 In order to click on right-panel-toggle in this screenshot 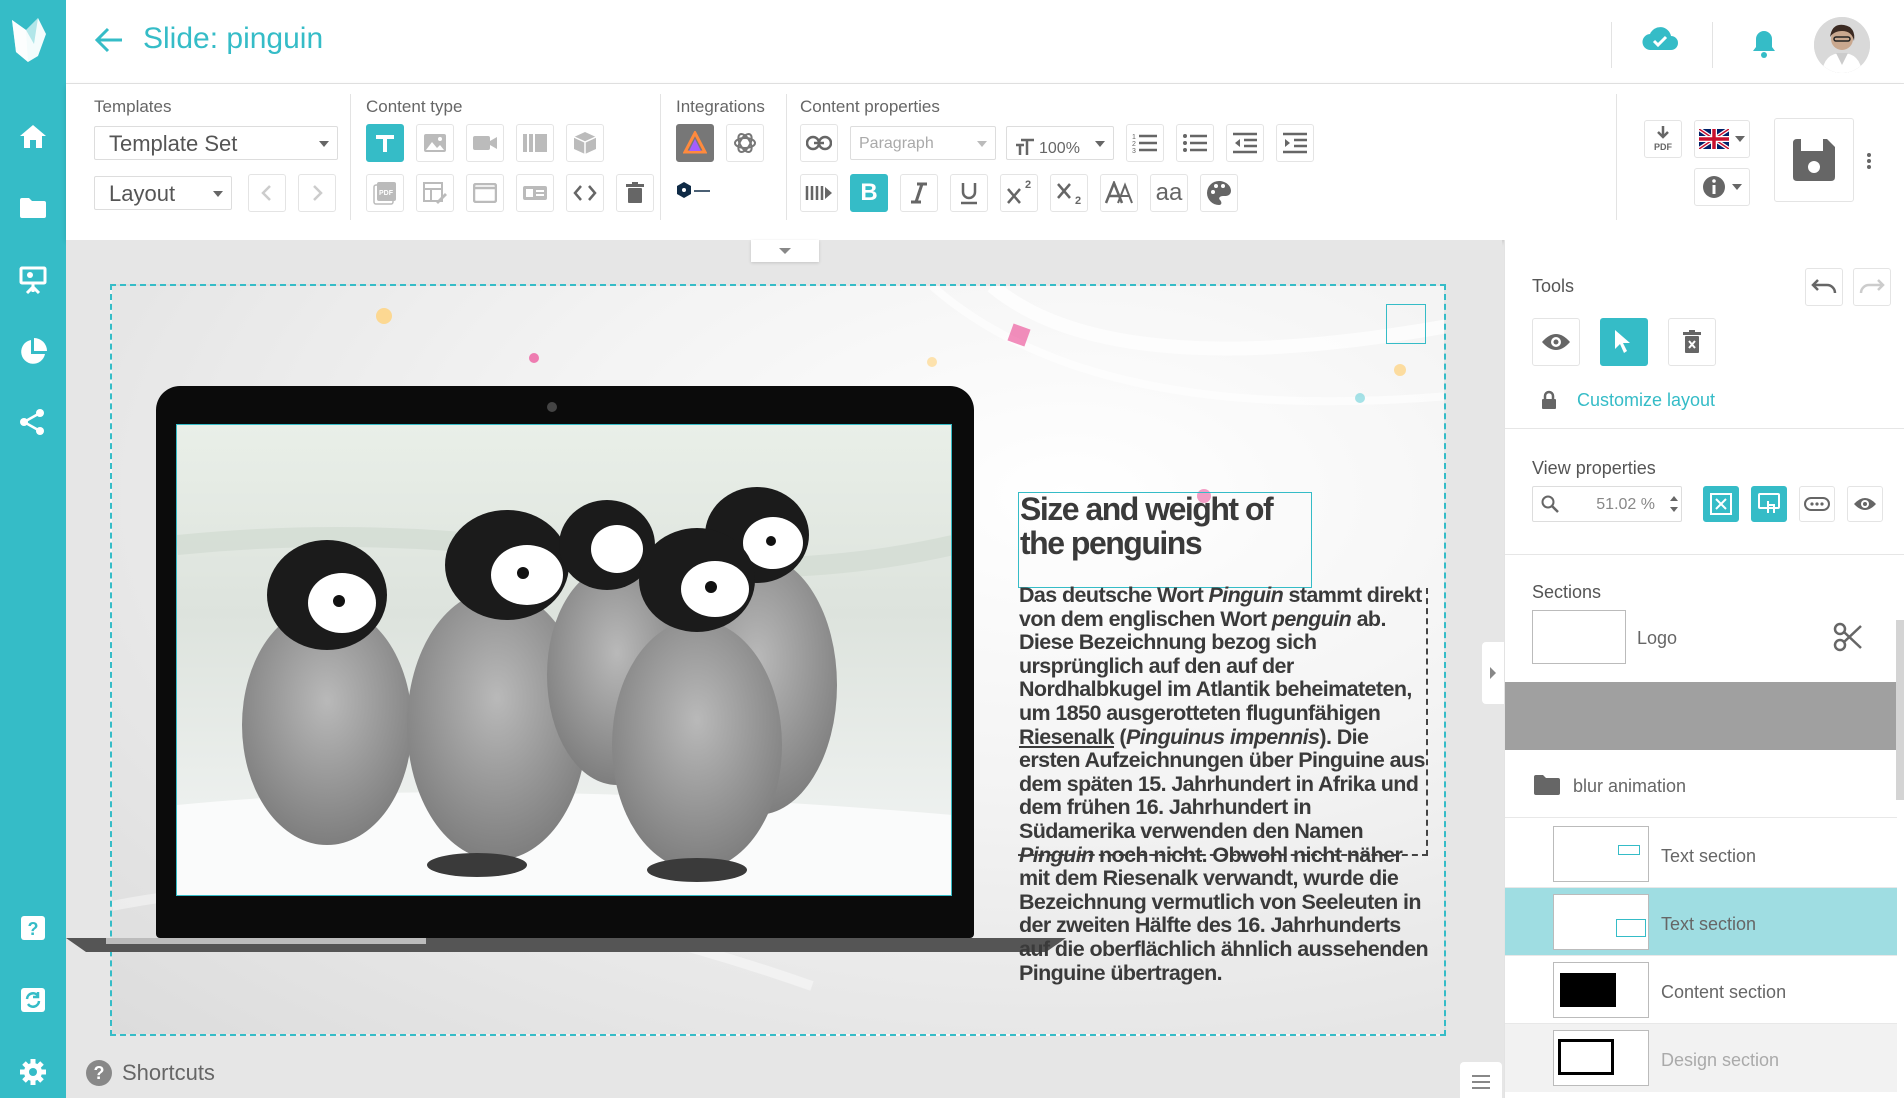, I will do `click(1493, 673)`.